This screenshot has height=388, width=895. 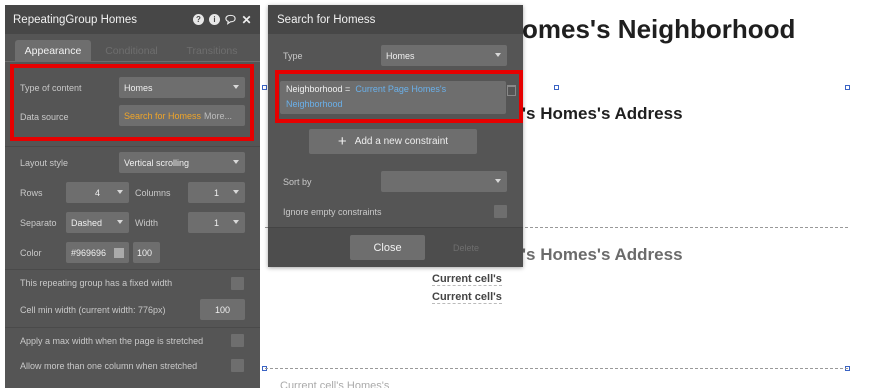 I want to click on width-value: 1, so click(x=216, y=222).